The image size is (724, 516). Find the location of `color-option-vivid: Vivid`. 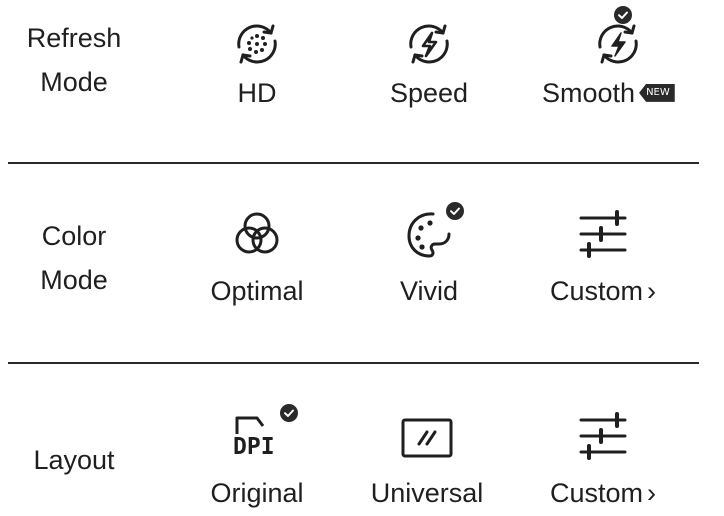

color-option-vivid: Vivid is located at coordinates (429, 239).